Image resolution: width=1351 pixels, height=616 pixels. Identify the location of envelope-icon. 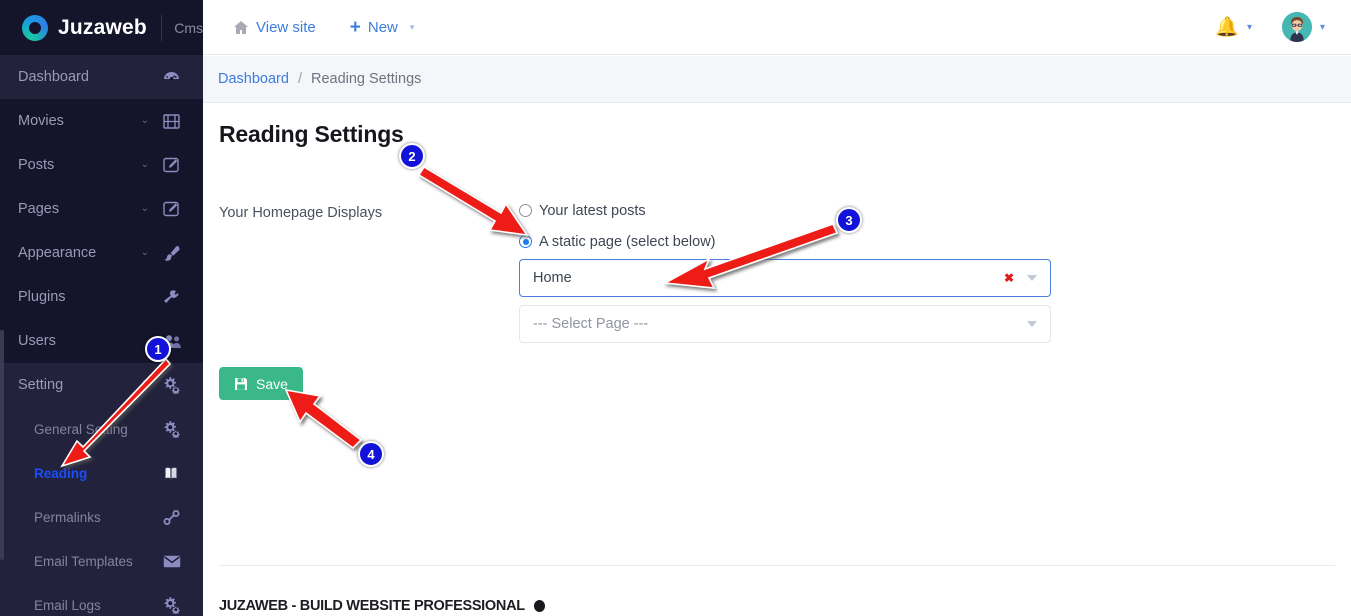
(173, 561).